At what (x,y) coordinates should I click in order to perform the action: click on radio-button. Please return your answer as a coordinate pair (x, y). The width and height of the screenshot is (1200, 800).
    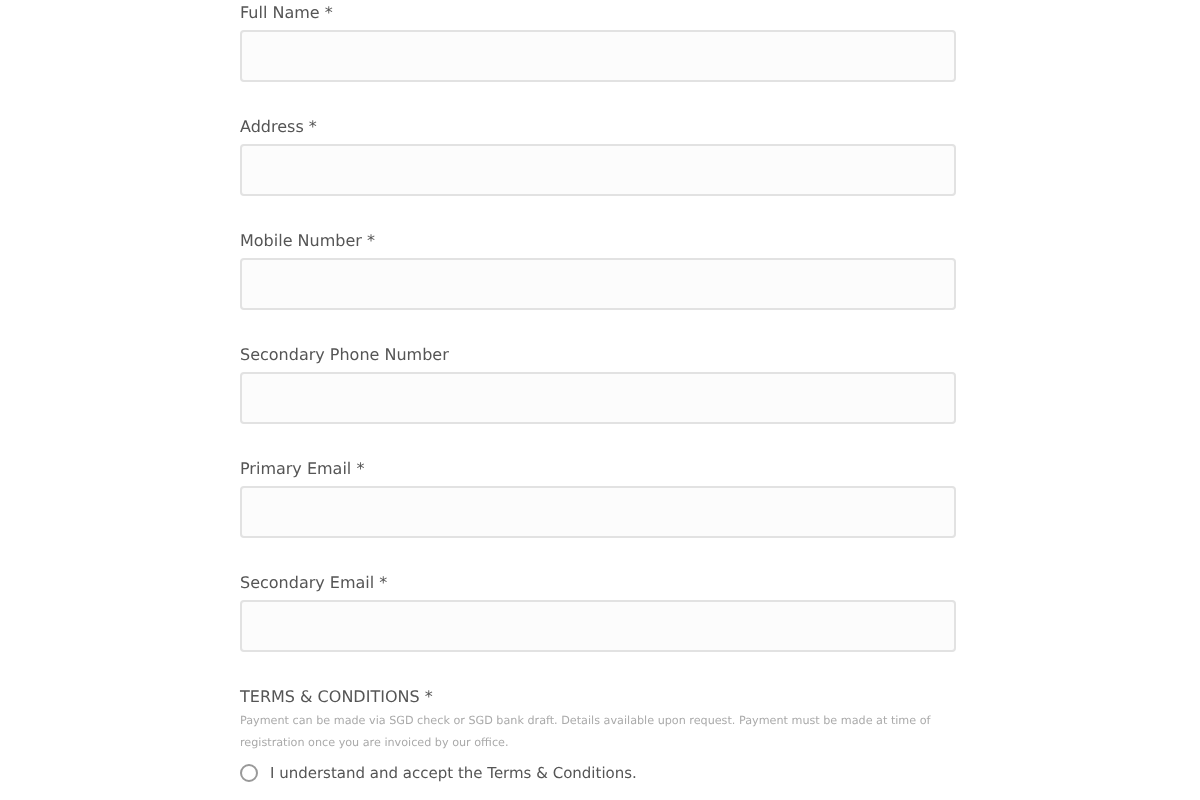
    Looking at the image, I should click on (249, 773).